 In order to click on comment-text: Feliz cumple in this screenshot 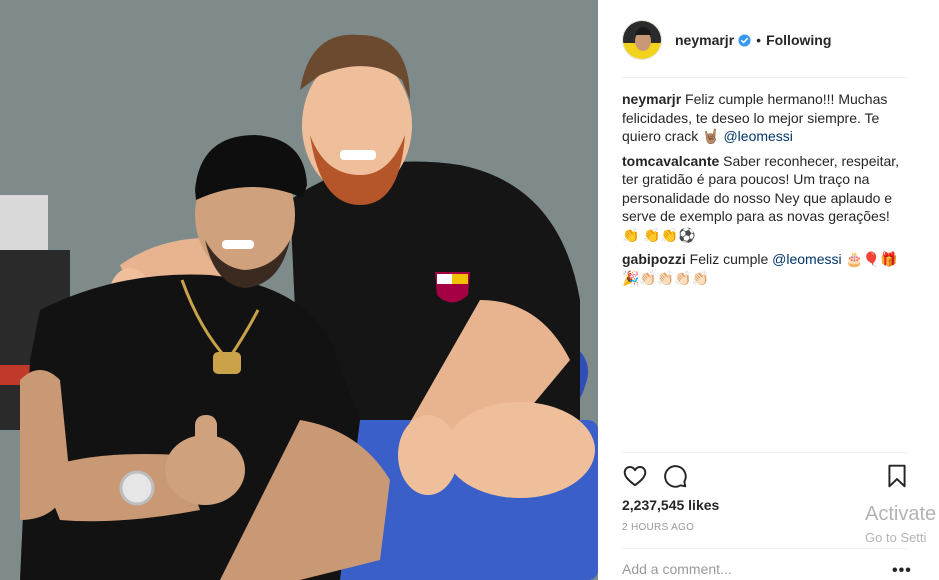, I will do `click(729, 259)`.